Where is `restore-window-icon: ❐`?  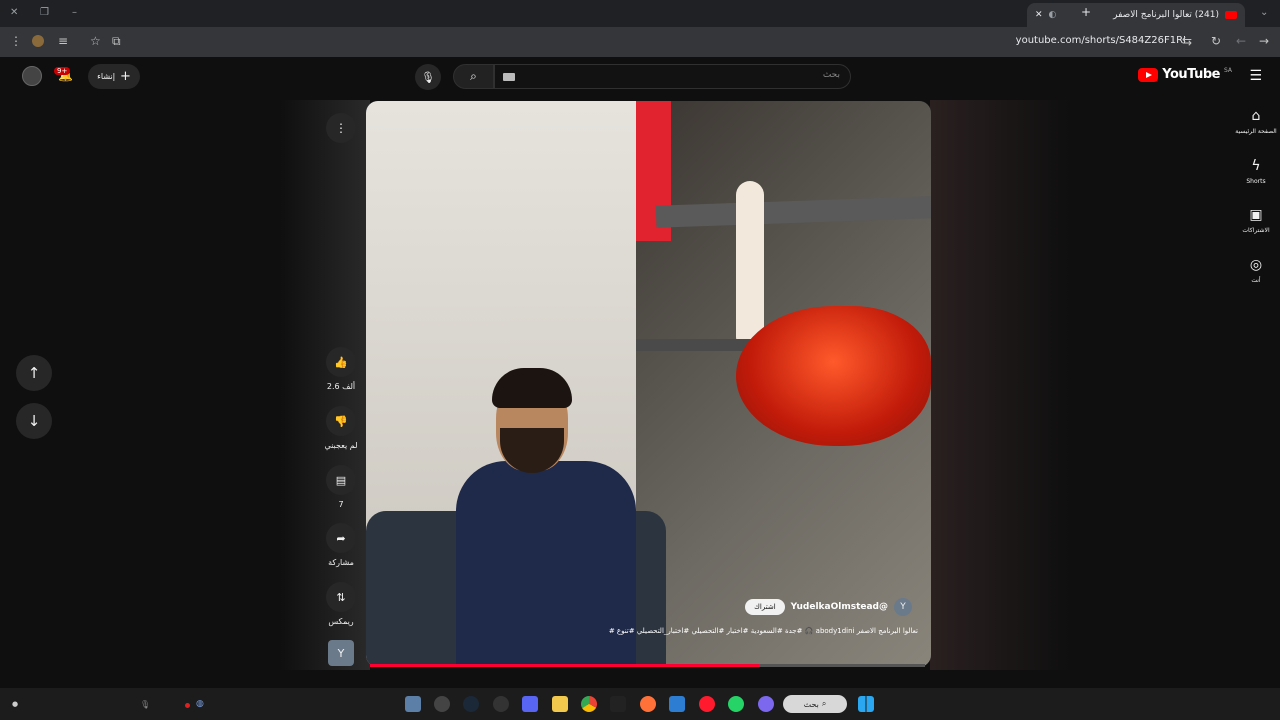
restore-window-icon: ❐ is located at coordinates (44, 12).